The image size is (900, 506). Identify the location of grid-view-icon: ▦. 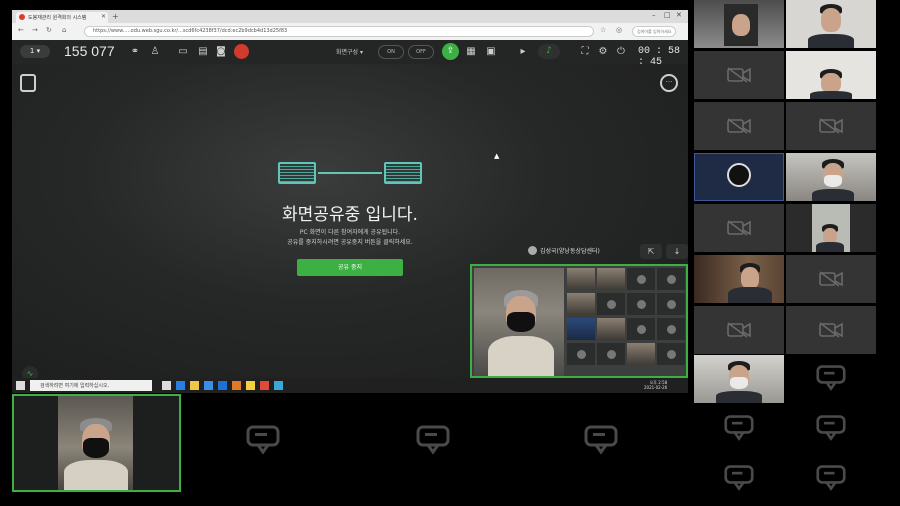
(471, 52).